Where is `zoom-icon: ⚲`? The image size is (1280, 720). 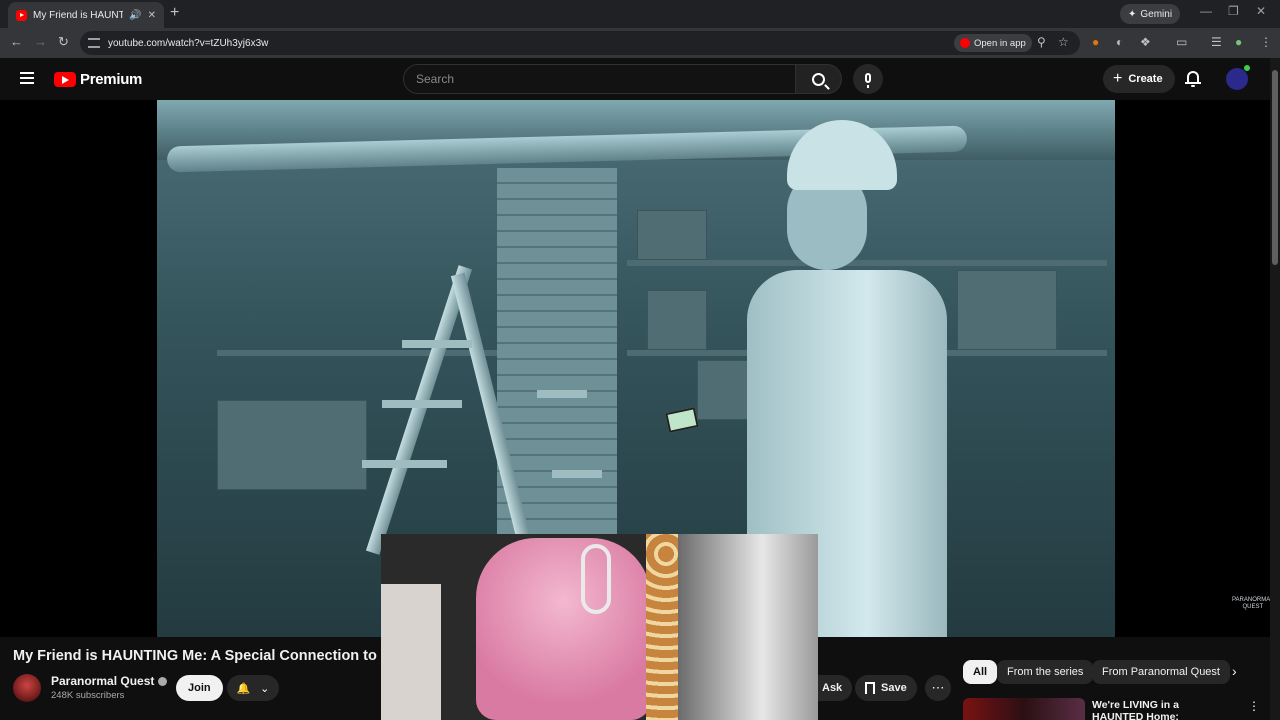
zoom-icon: ⚲ is located at coordinates (1041, 42).